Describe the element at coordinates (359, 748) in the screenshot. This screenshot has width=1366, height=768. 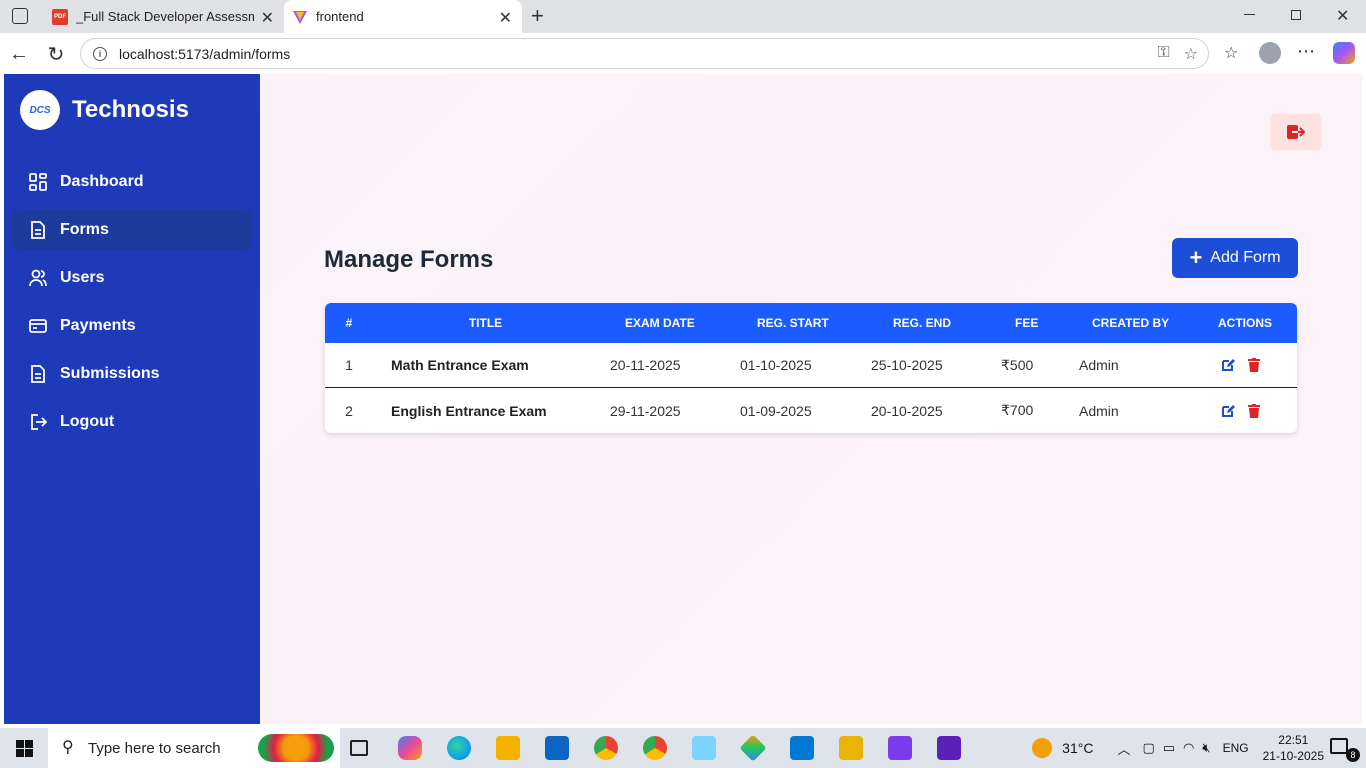
I see `task-view-icon` at that location.